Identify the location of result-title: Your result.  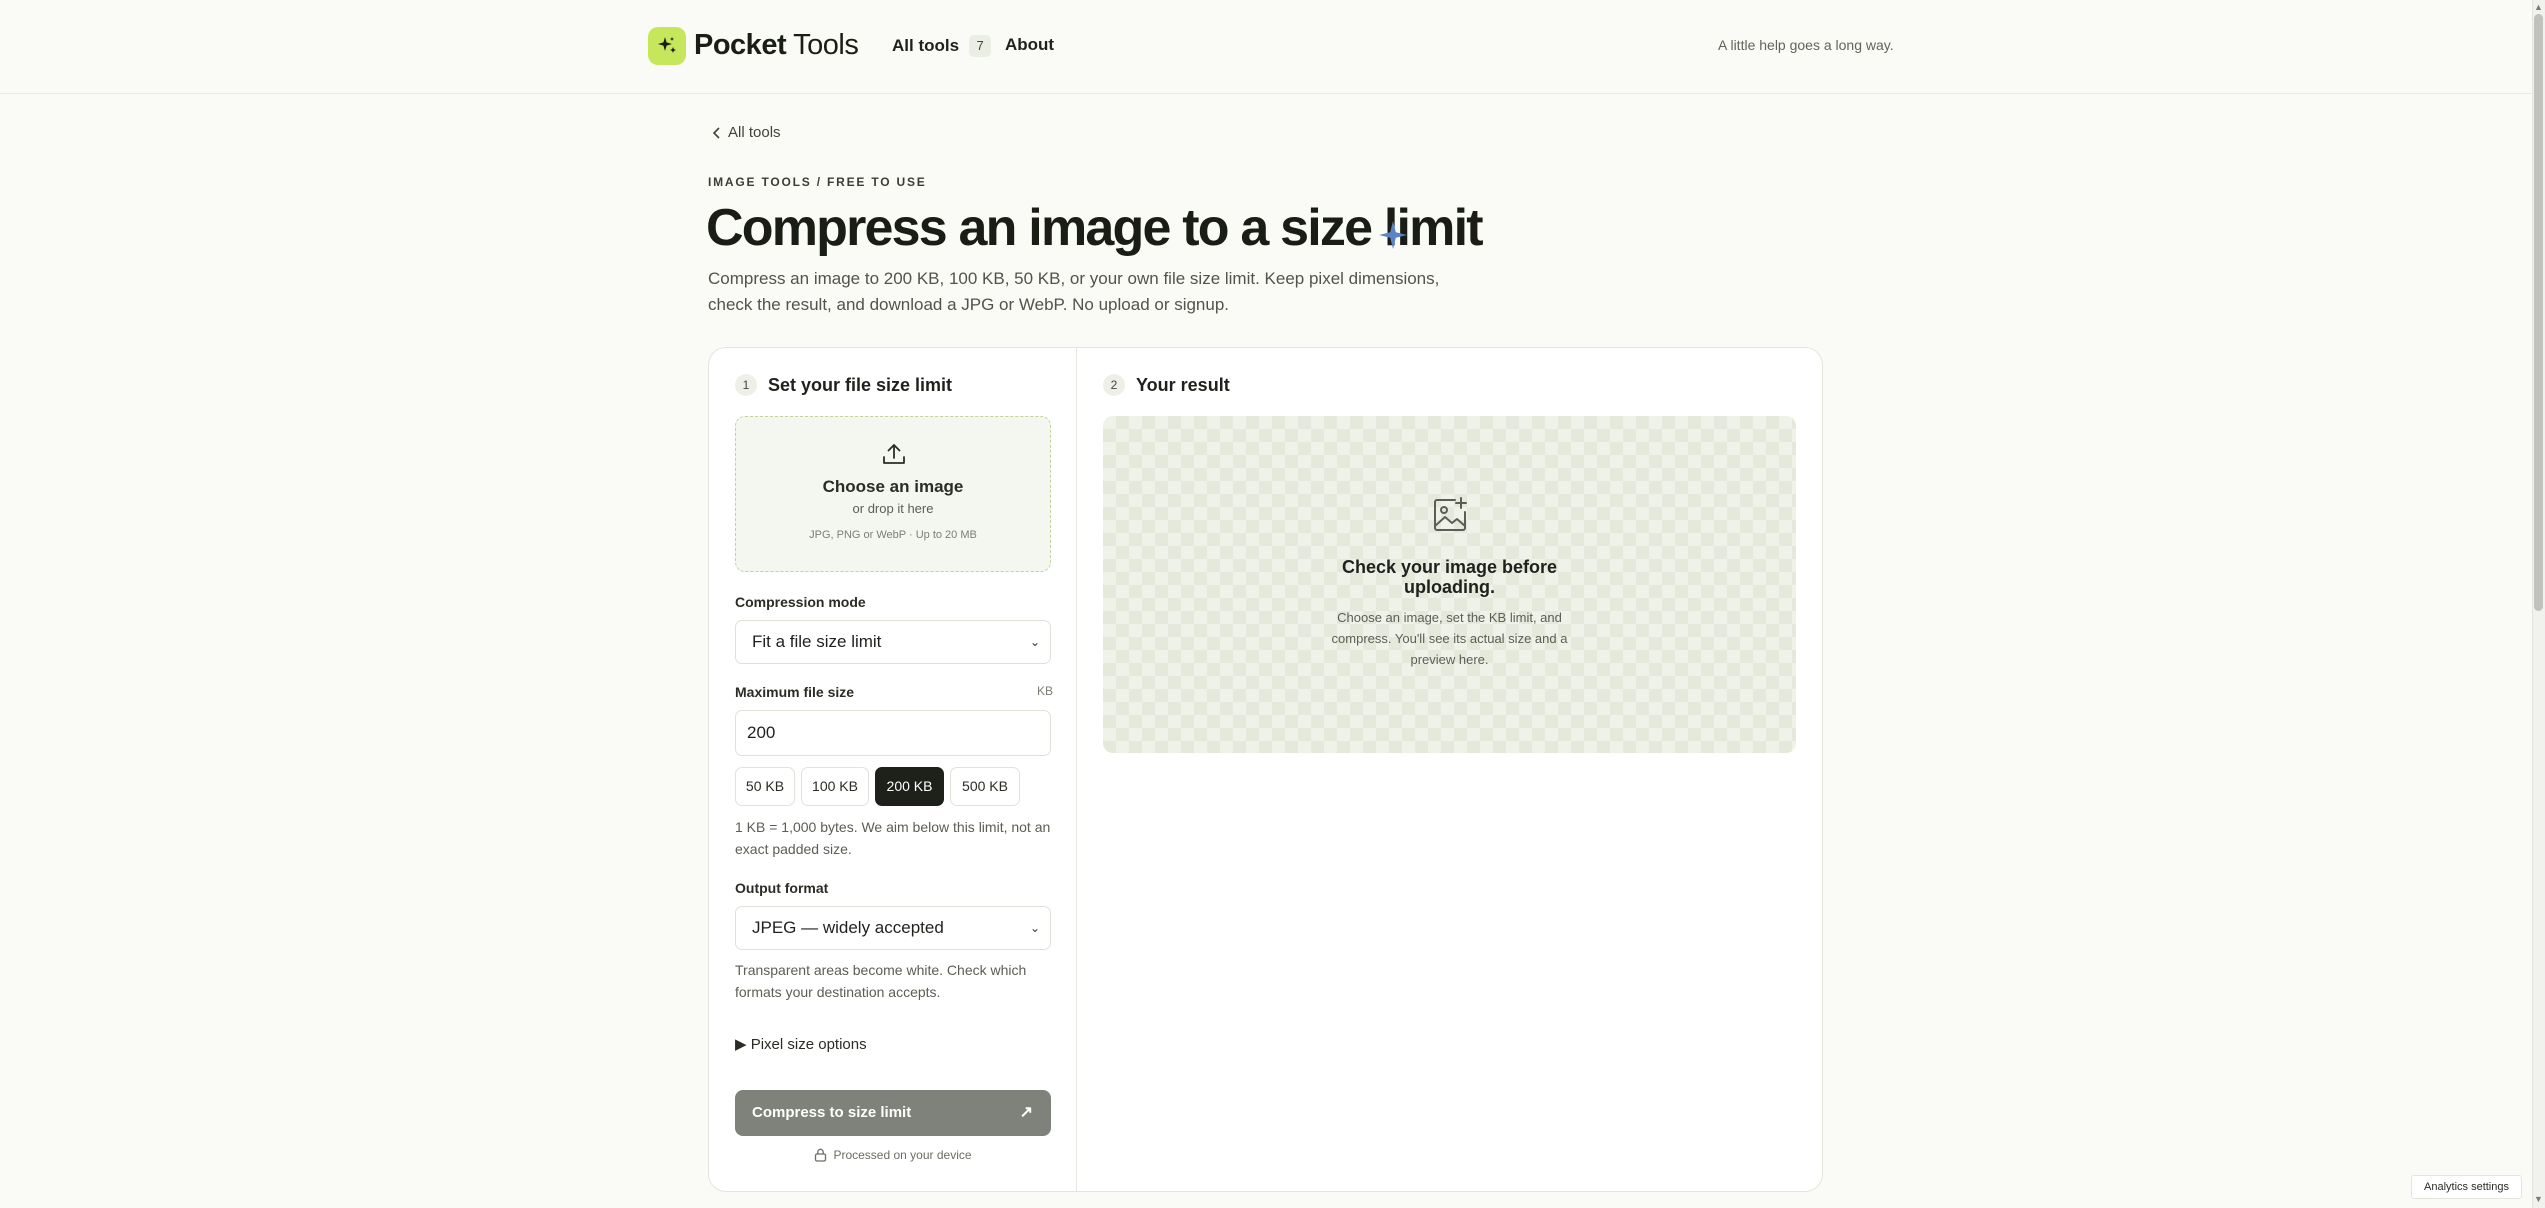
(1183, 385).